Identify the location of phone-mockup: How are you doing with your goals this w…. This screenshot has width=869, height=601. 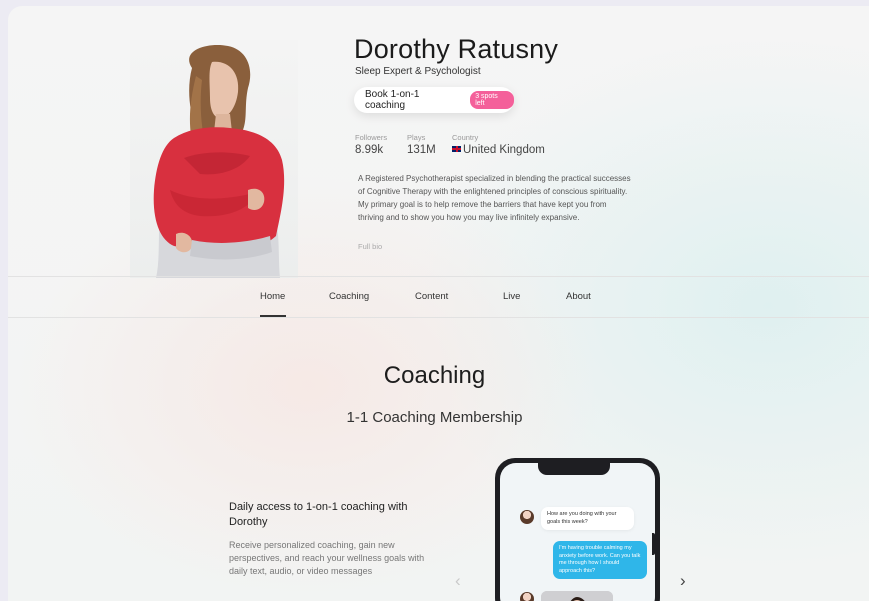
(577, 529).